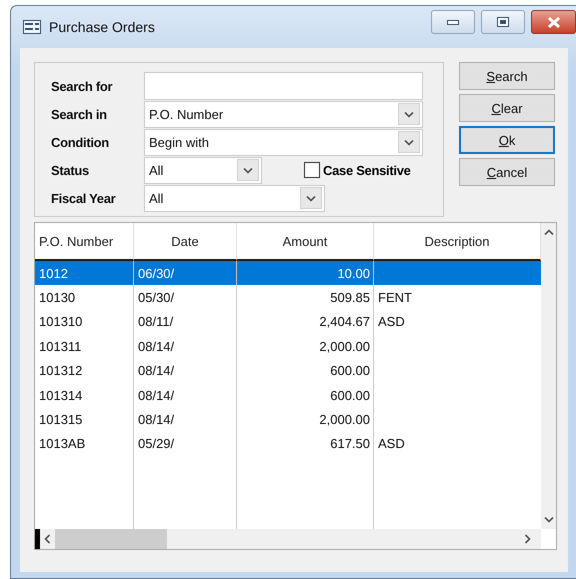  What do you see at coordinates (47, 539) in the screenshot?
I see `scroll-left-icon` at bounding box center [47, 539].